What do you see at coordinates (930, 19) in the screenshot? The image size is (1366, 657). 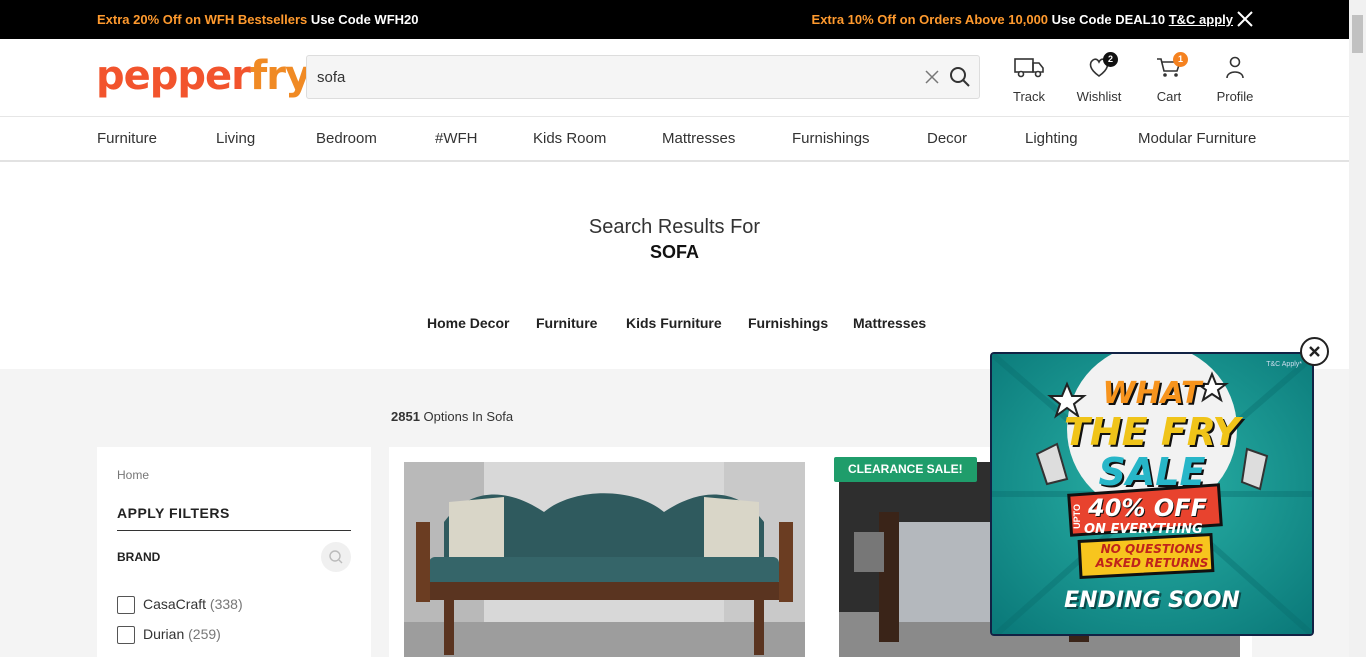 I see `promo-right-highlight: Extra 10% Off on Orders Above 10,000` at bounding box center [930, 19].